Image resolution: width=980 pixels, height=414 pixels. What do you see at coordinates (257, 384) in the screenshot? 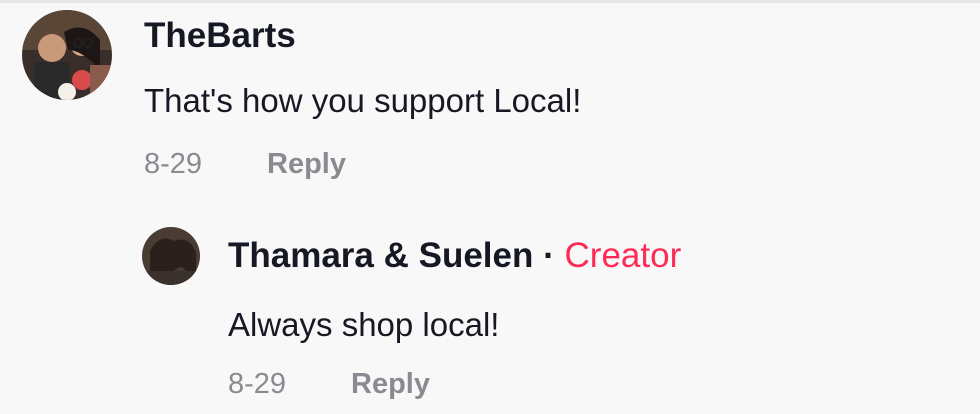
I see `reply-date: 8-29` at bounding box center [257, 384].